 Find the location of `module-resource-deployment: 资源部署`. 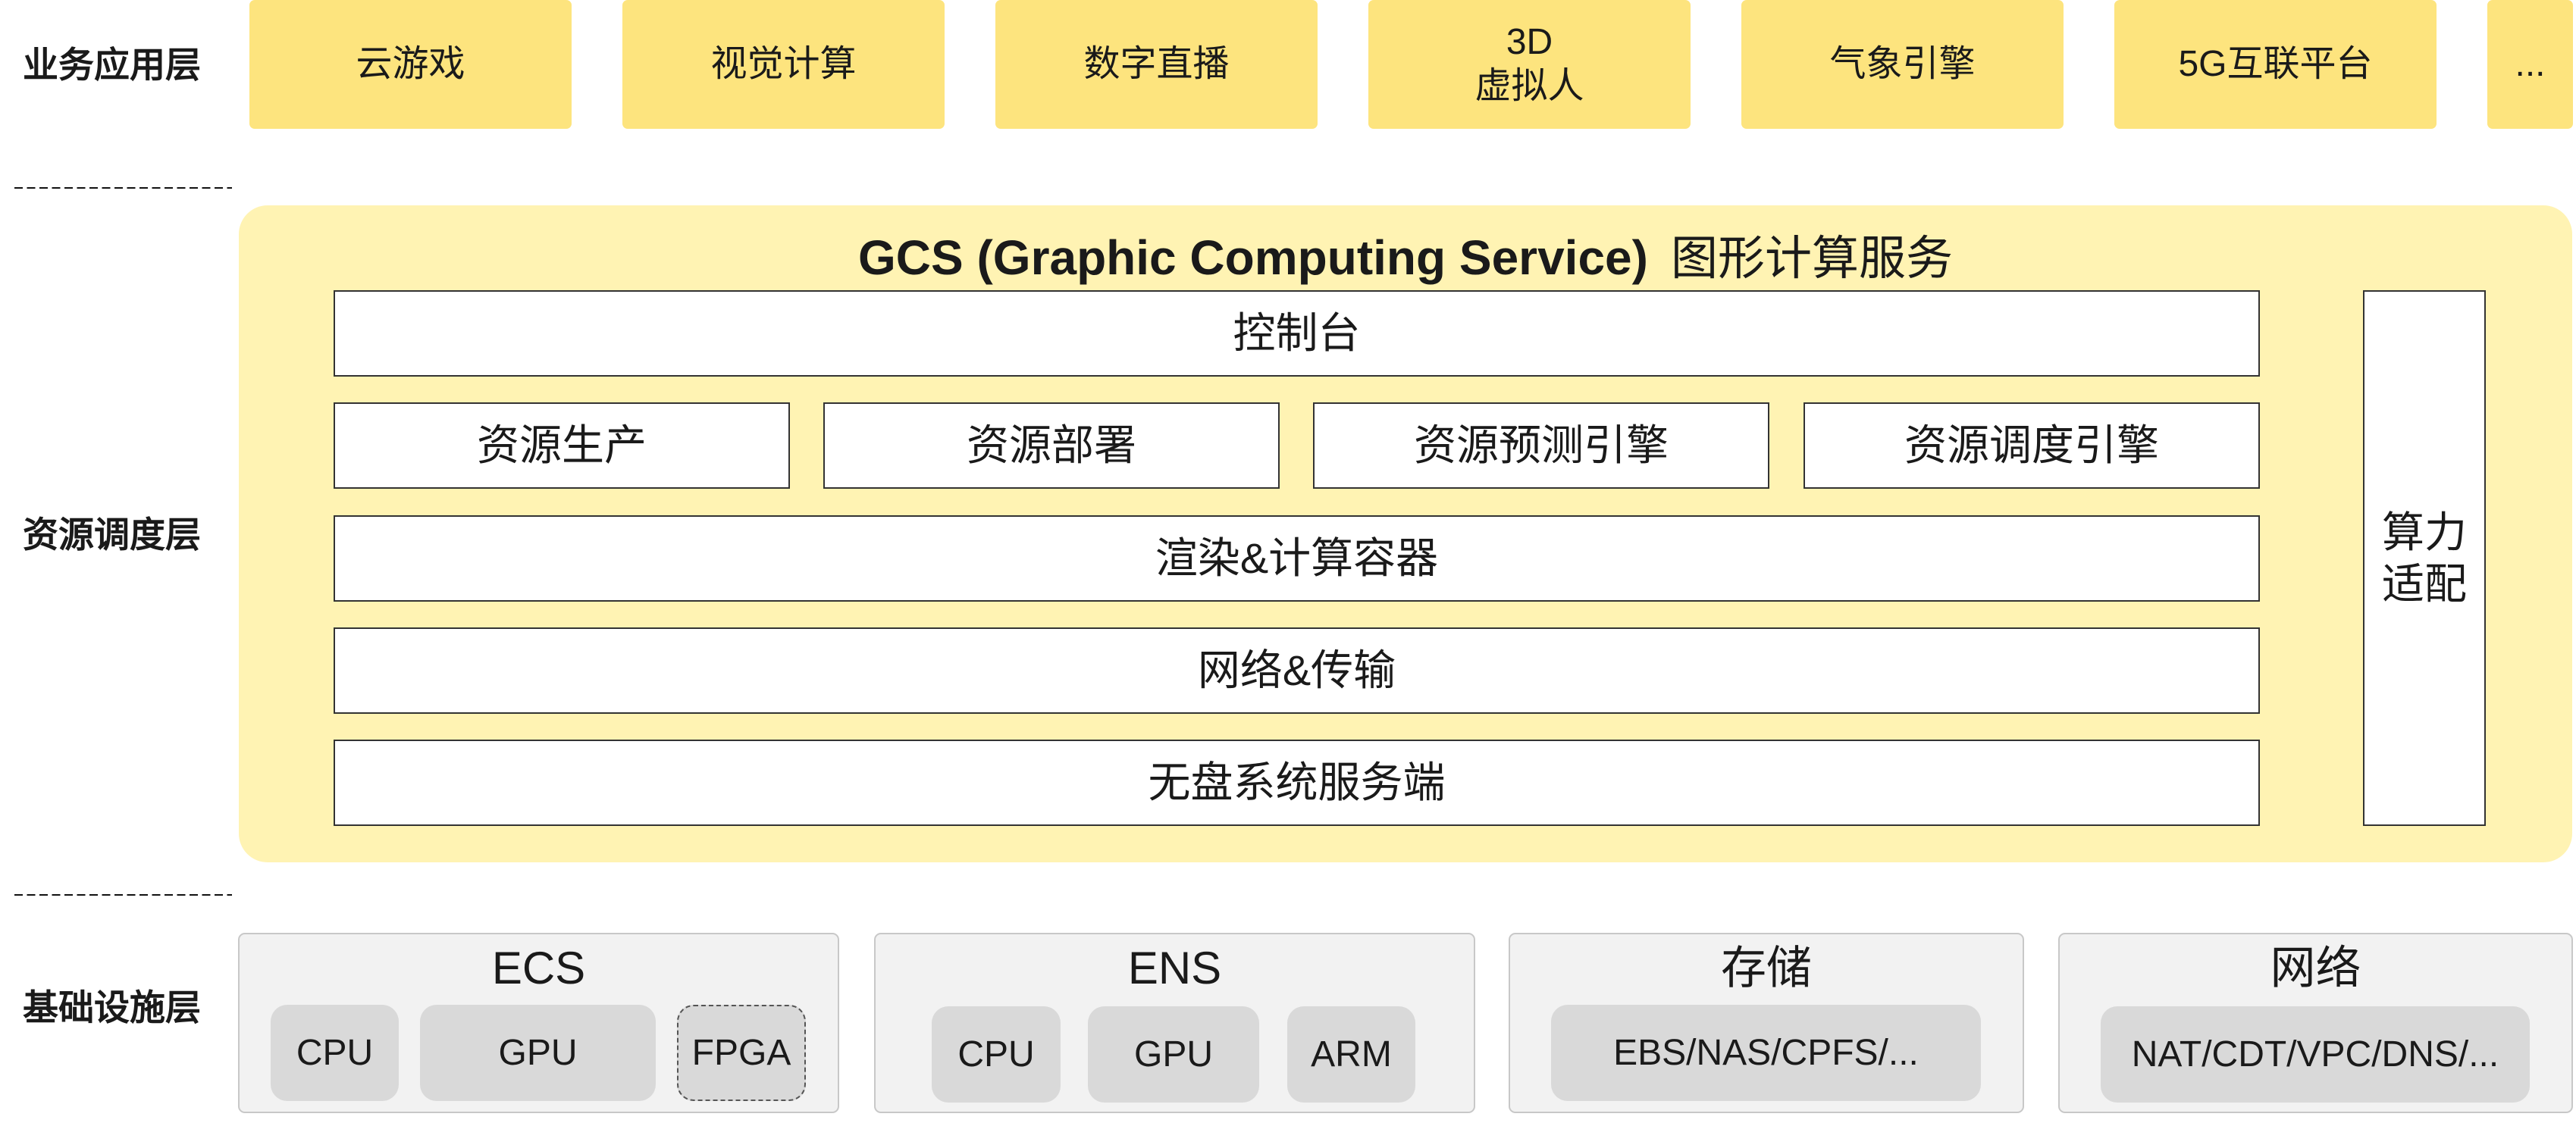

module-resource-deployment: 资源部署 is located at coordinates (1051, 445).